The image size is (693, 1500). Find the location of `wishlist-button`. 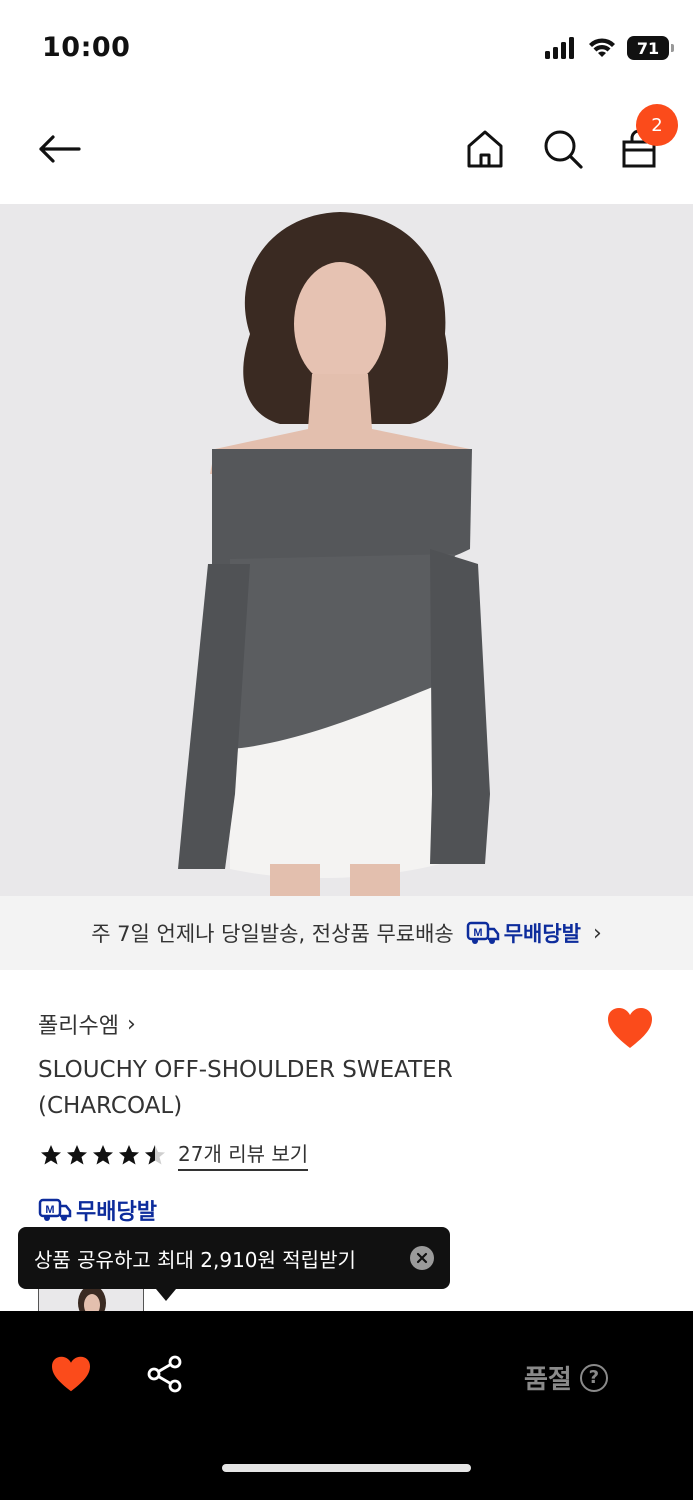

wishlist-button is located at coordinates (630, 1028).